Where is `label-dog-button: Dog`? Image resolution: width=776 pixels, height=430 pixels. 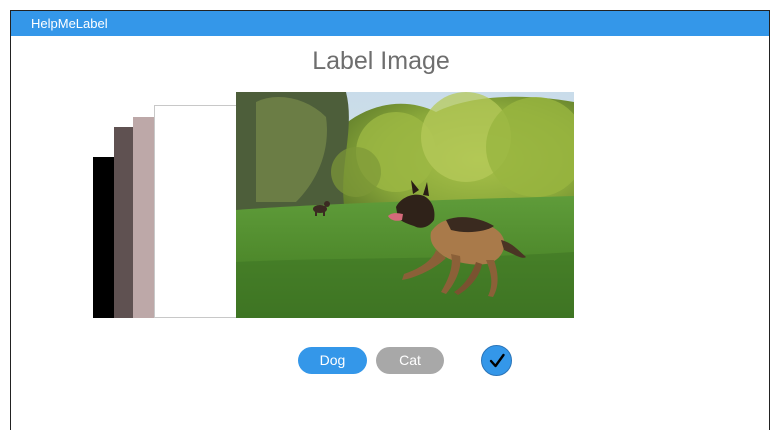 label-dog-button: Dog is located at coordinates (332, 360).